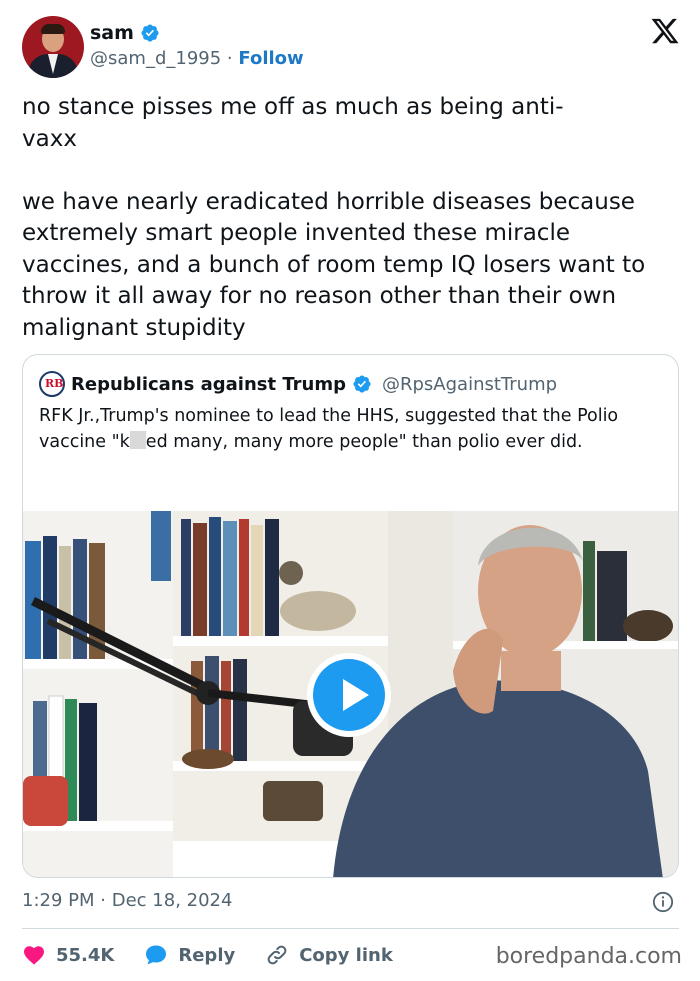 The width and height of the screenshot is (700, 981). I want to click on copy-link-button: Copy link, so click(329, 955).